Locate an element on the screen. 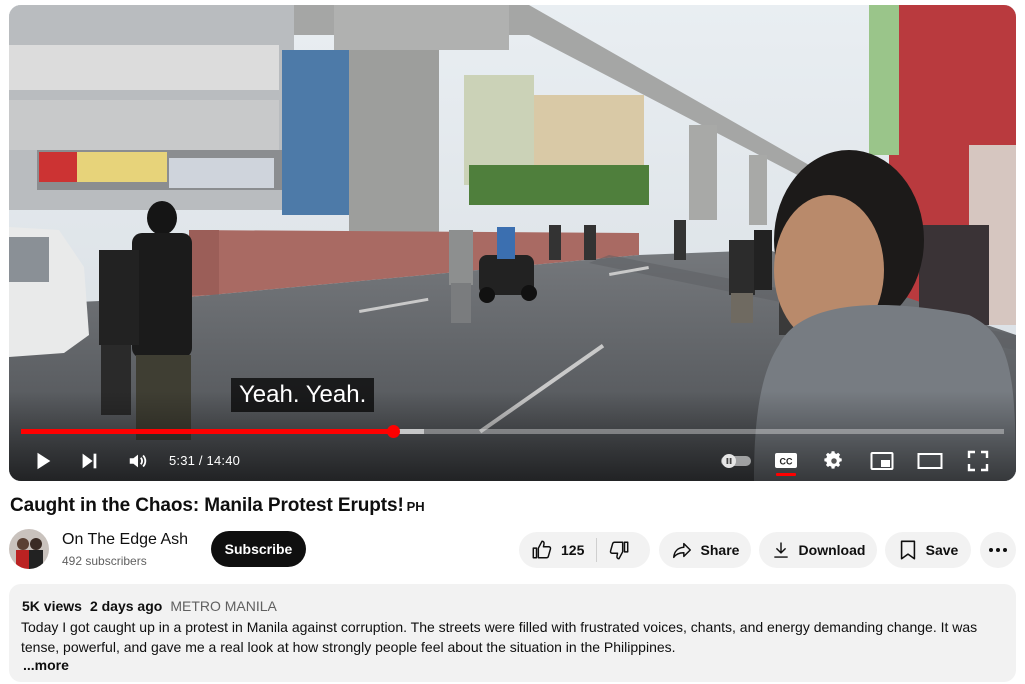 This screenshot has height=684, width=1025. progress-bar is located at coordinates (512, 431).